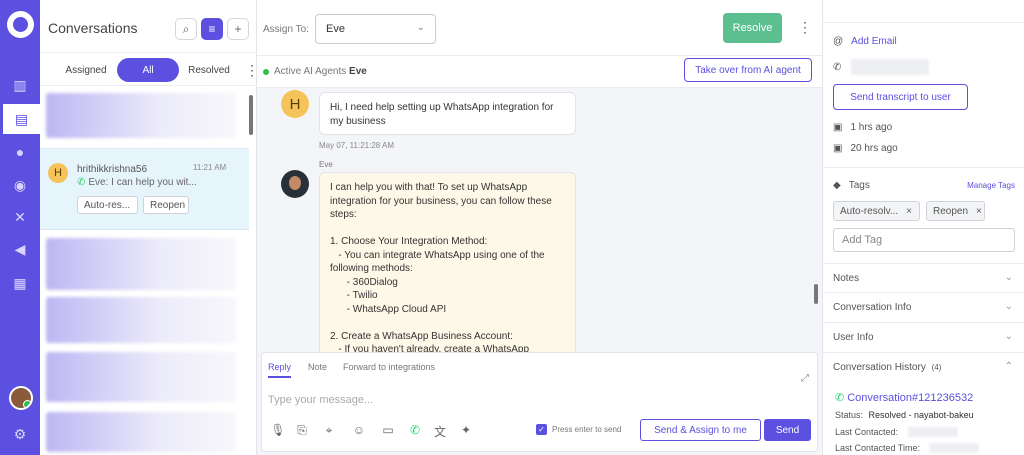 The height and width of the screenshot is (455, 1024). I want to click on tab-all: All, so click(148, 70).